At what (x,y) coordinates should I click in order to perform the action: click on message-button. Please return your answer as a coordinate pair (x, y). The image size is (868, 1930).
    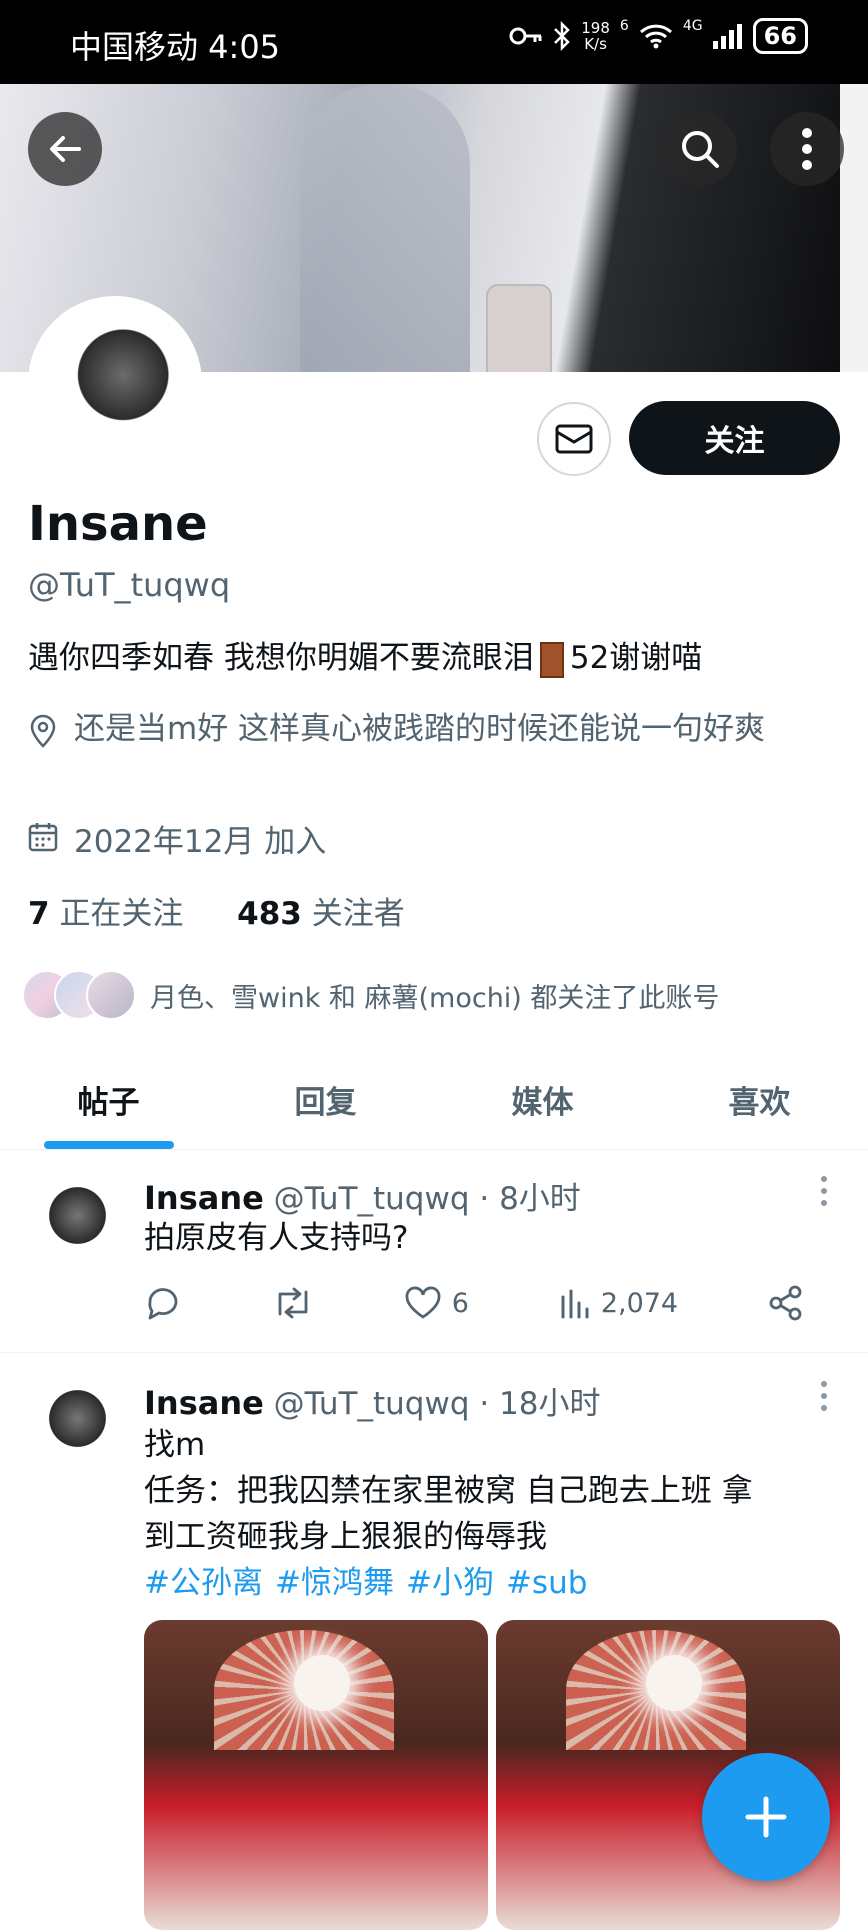
    Looking at the image, I should click on (574, 439).